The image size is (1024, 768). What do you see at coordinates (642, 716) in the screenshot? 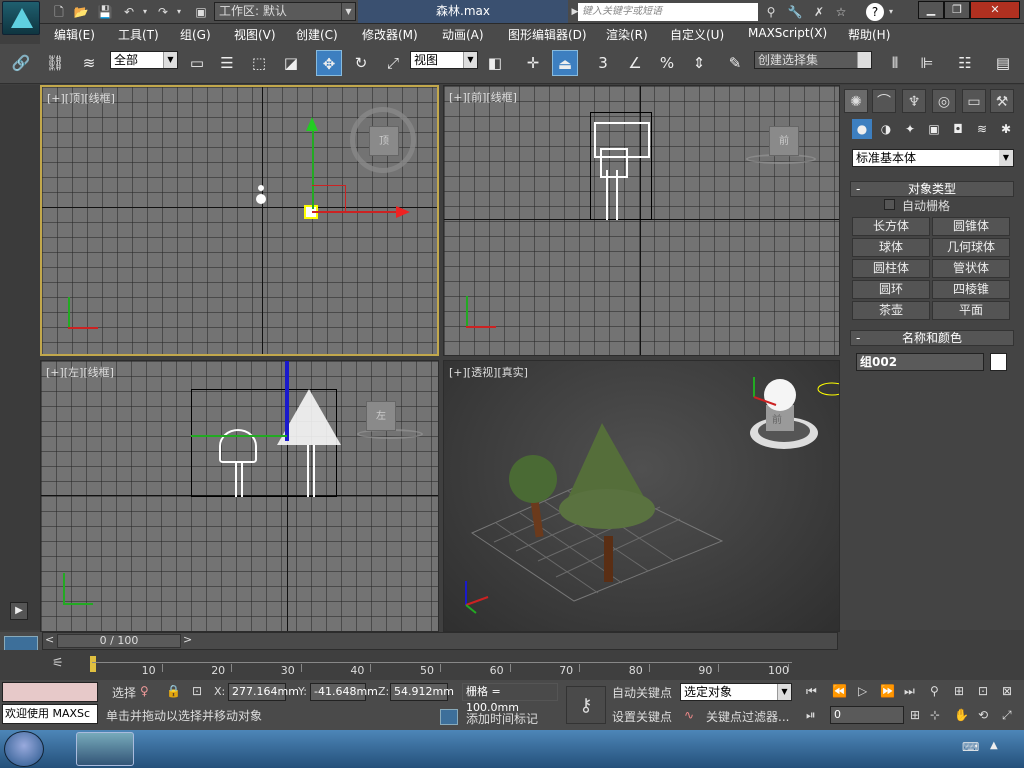
I see `set-key-button: 设置关键点` at bounding box center [642, 716].